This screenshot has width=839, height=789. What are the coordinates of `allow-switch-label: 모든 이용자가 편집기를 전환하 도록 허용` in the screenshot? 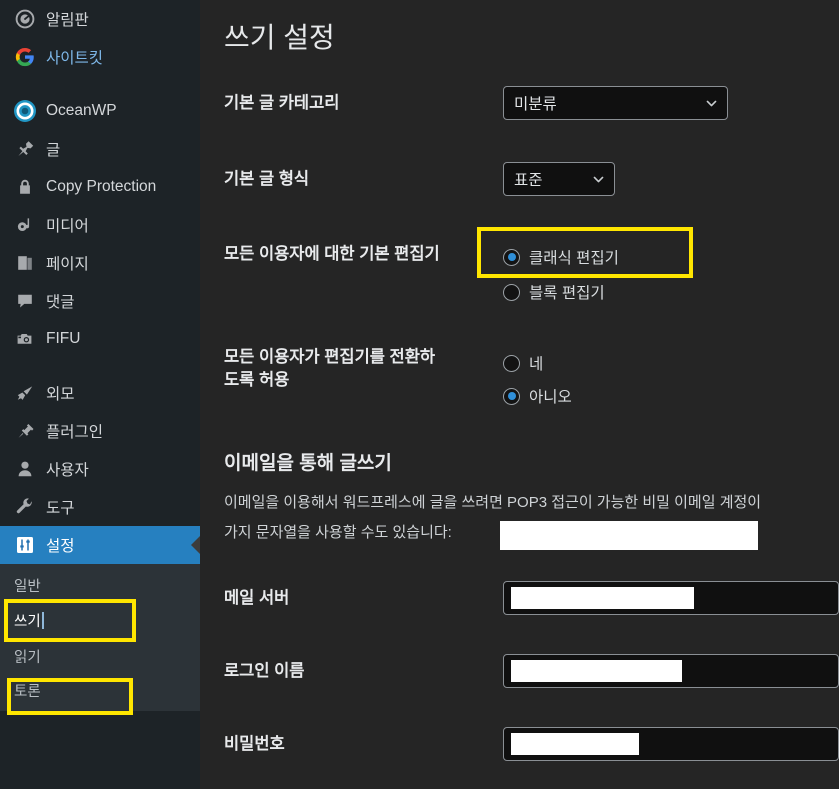 It's located at (329, 369).